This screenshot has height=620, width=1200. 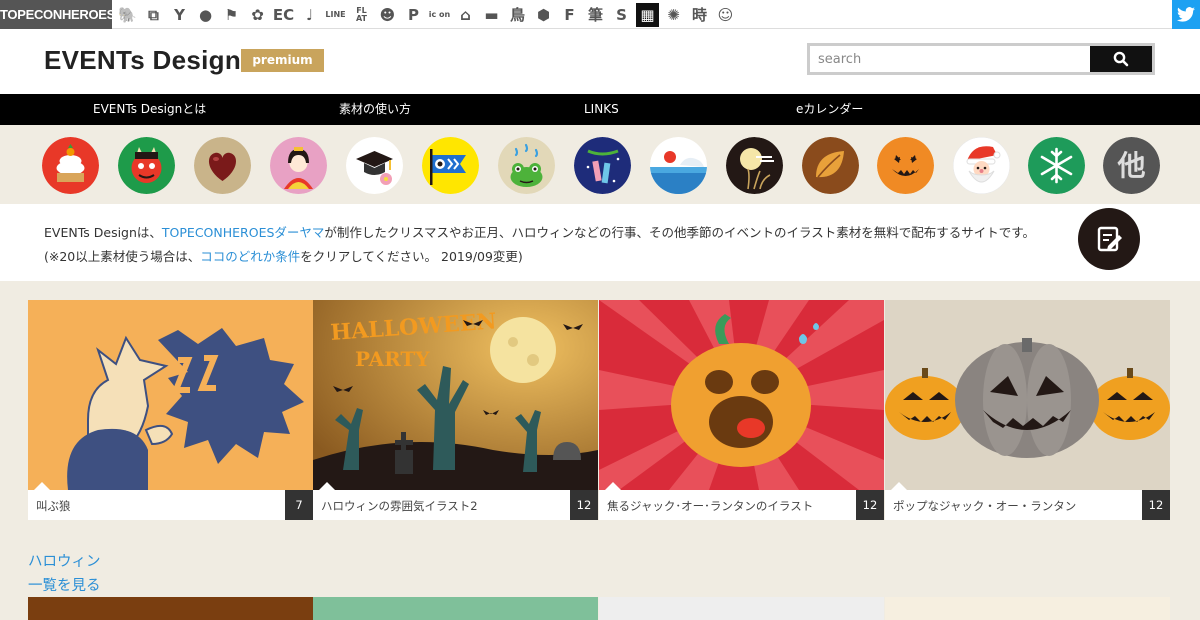 I want to click on next-card-row, so click(x=599, y=608).